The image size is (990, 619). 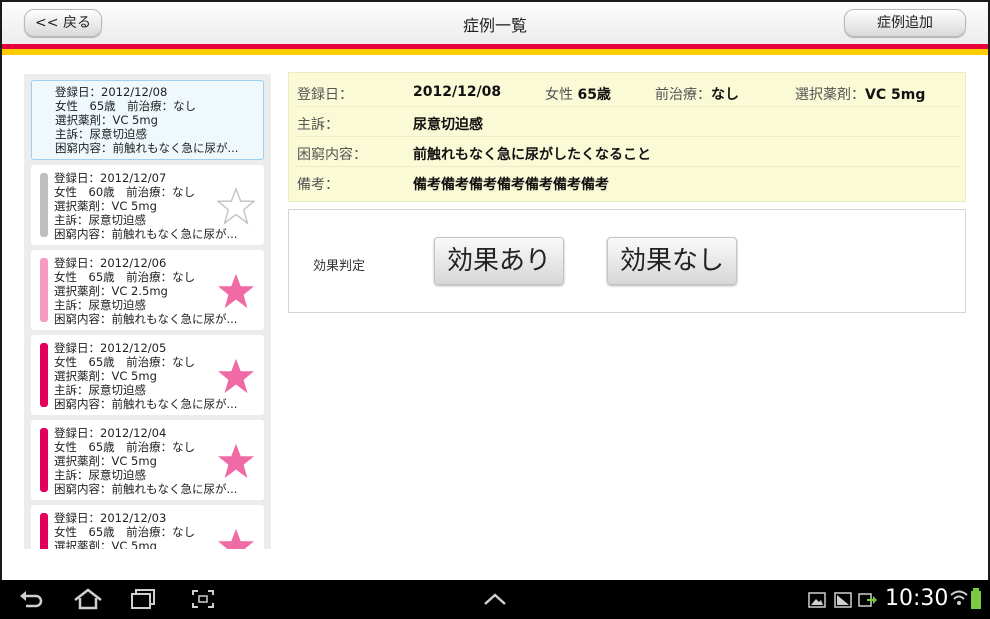 I want to click on case-list-item: 登録日：2012/12/03 女性 65歳 前治療：なし 選択薬剤：VC 5mg, so click(x=147, y=527).